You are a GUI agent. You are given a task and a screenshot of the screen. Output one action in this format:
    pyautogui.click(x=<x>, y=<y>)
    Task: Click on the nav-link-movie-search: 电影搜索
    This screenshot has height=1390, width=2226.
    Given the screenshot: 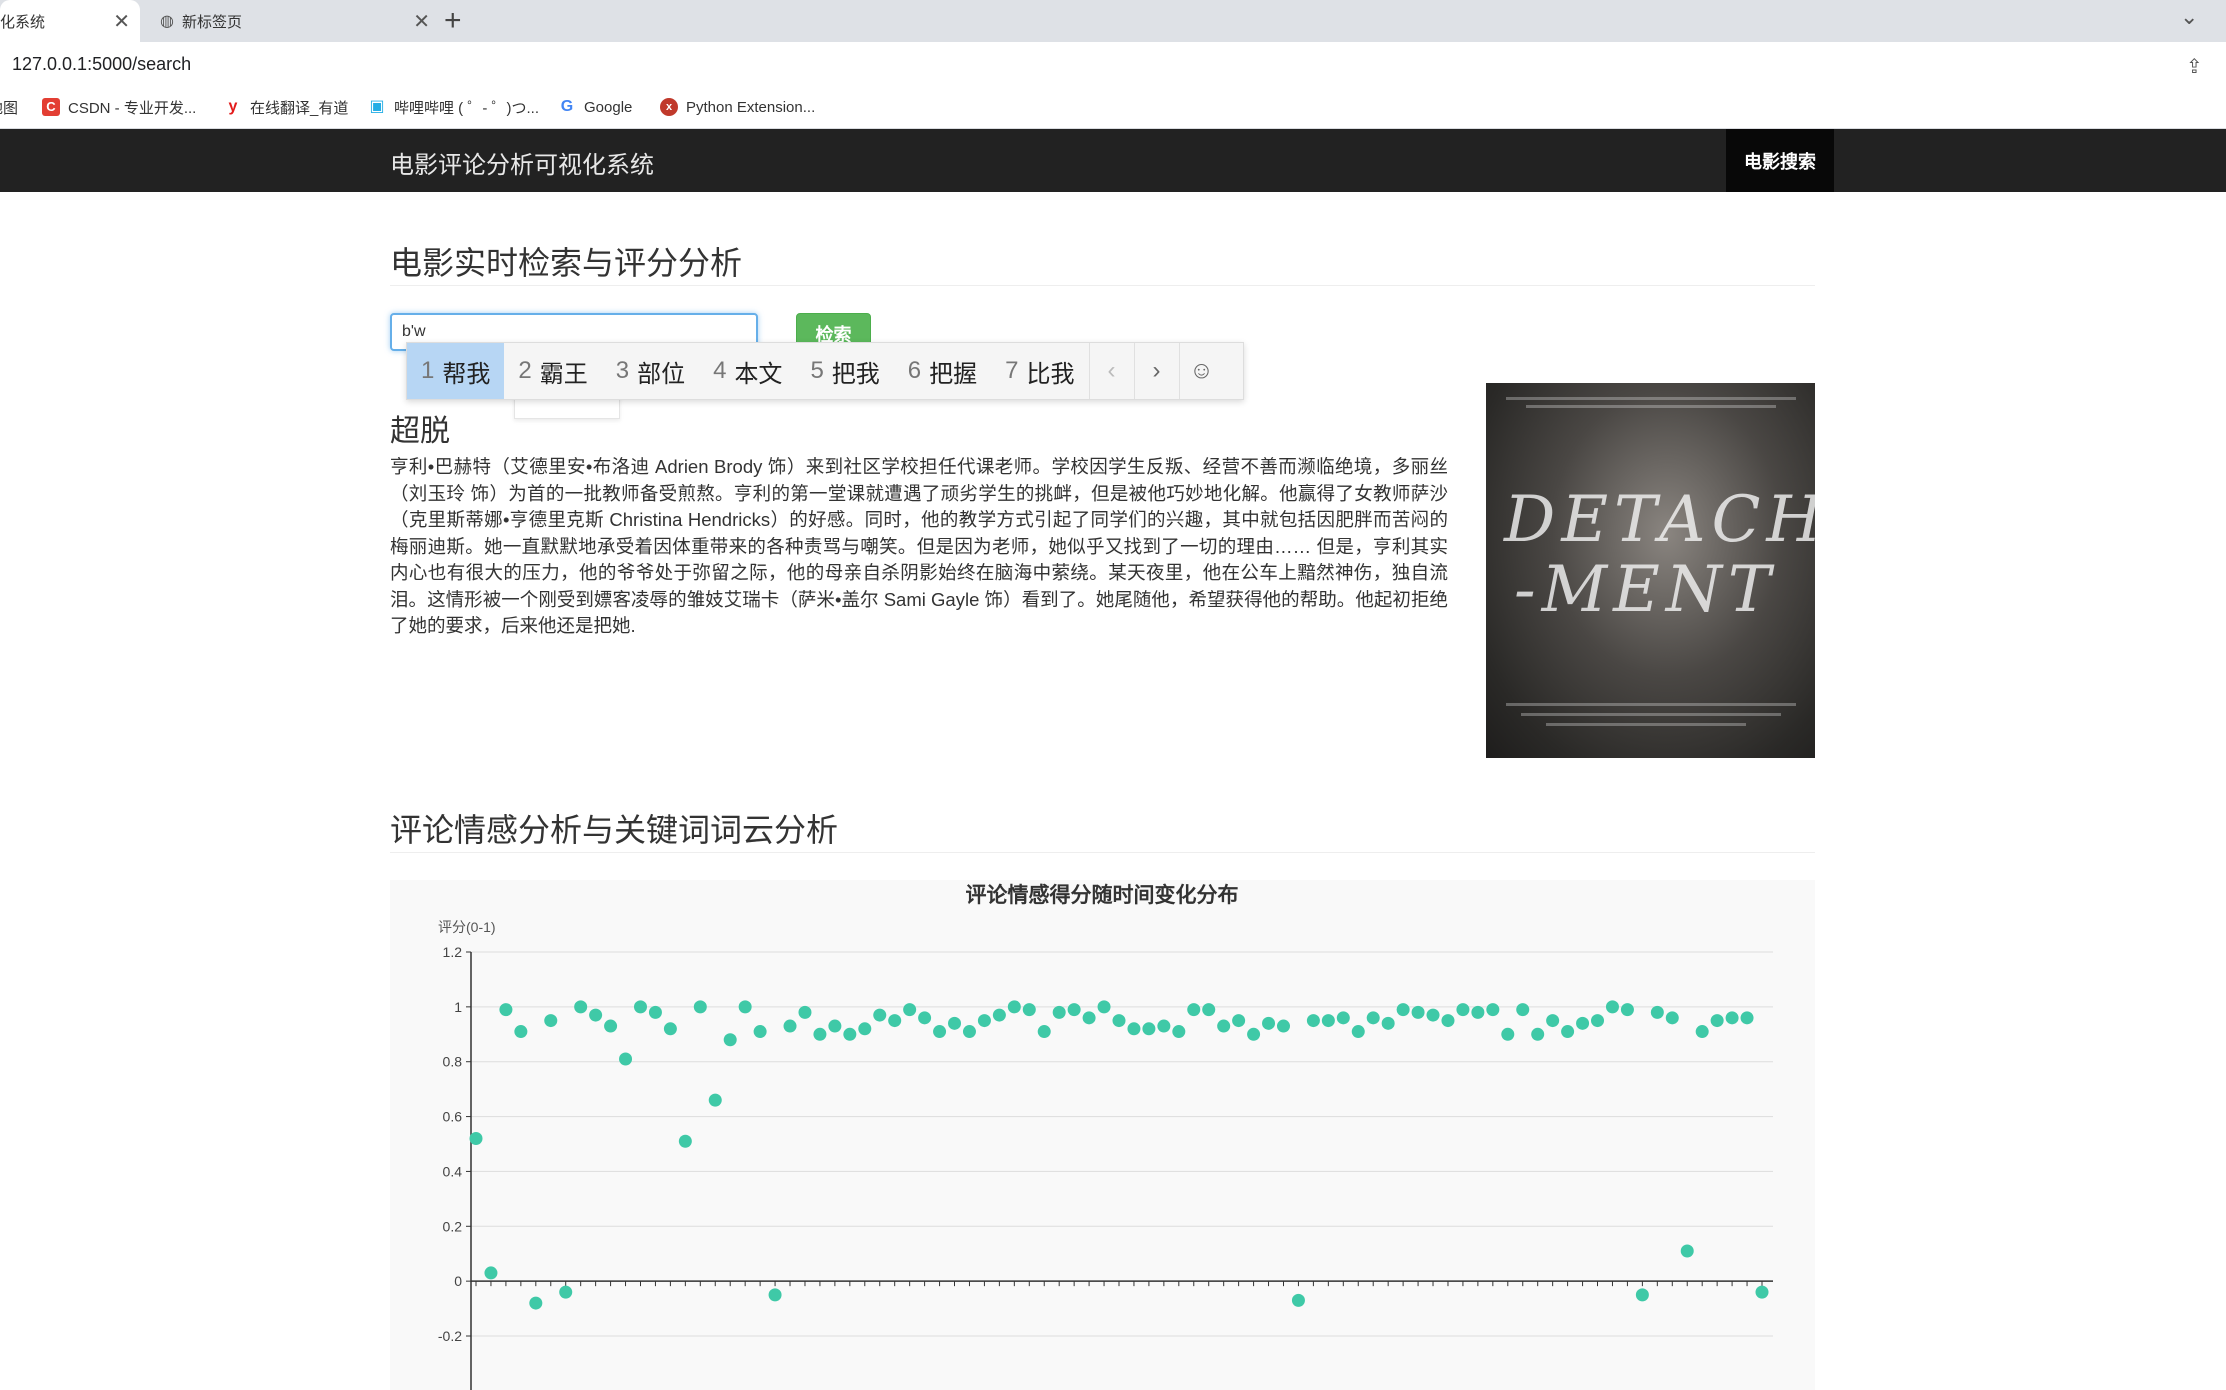 What is the action you would take?
    pyautogui.click(x=1780, y=160)
    